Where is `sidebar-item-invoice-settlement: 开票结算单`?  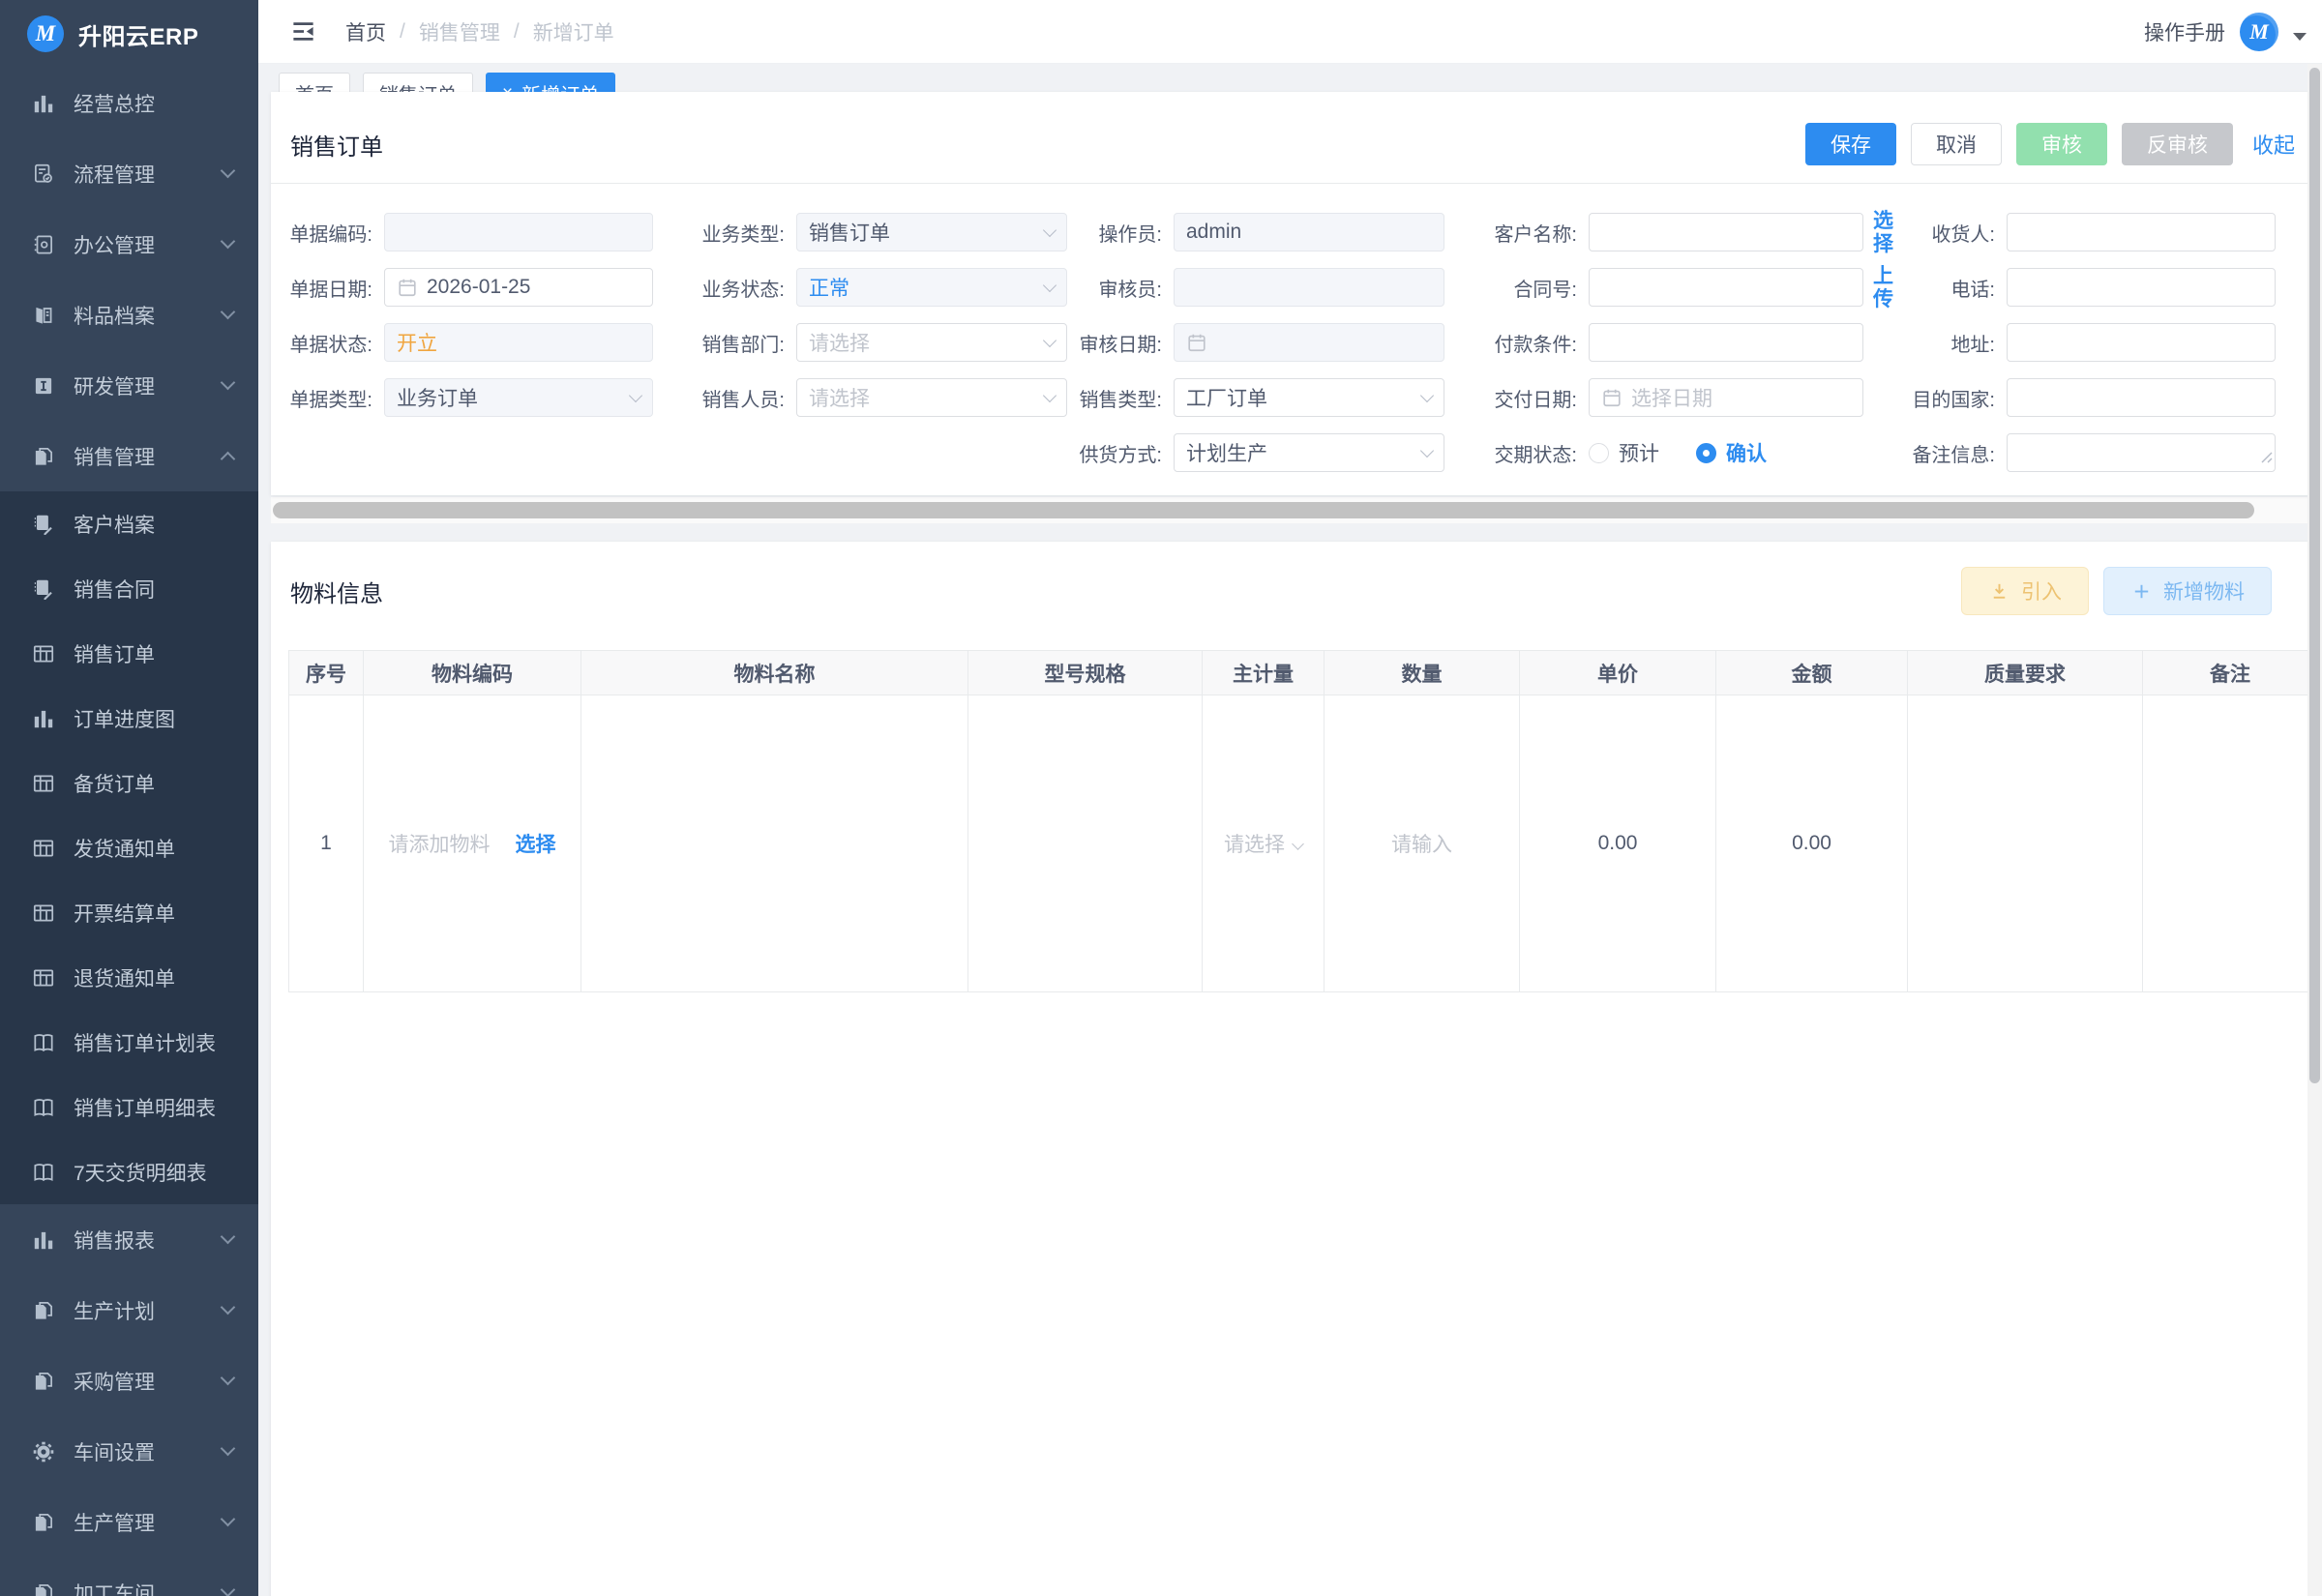 sidebar-item-invoice-settlement: 开票结算单 is located at coordinates (129, 912).